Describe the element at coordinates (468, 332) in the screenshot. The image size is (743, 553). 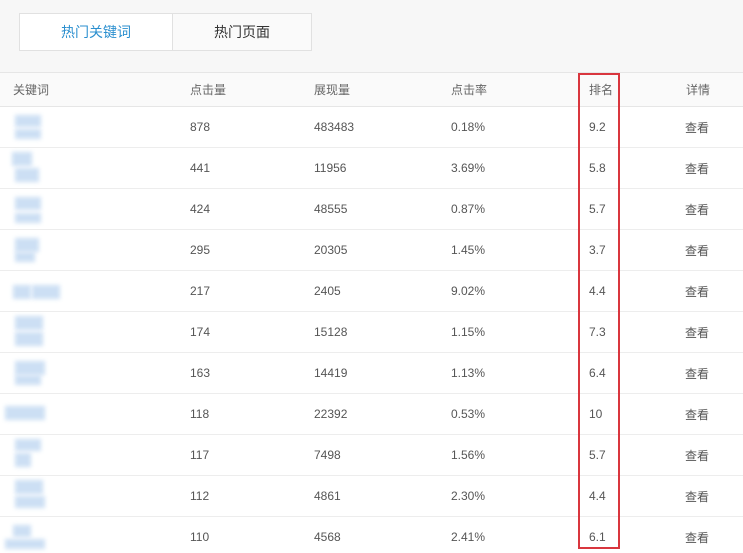
I see `ctr-cell: 1.15%` at that location.